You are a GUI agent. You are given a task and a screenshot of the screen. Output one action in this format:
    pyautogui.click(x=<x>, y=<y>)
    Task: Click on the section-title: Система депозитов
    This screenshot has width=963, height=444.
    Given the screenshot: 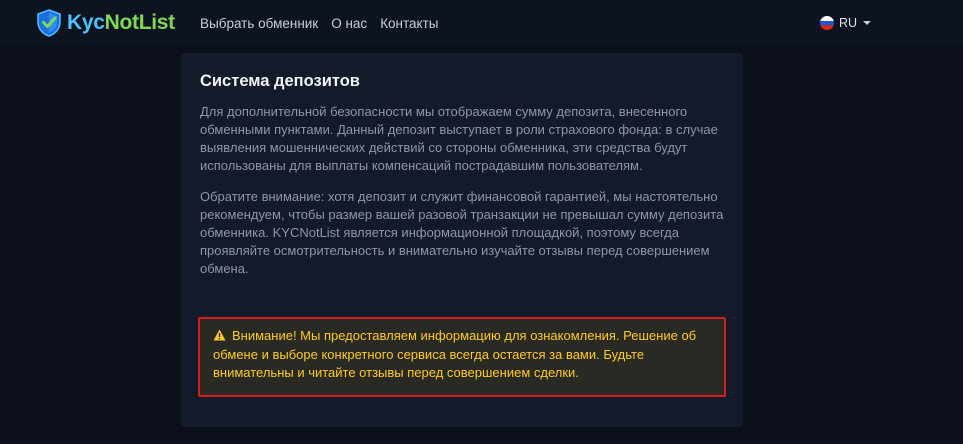 What is the action you would take?
    pyautogui.click(x=280, y=81)
    